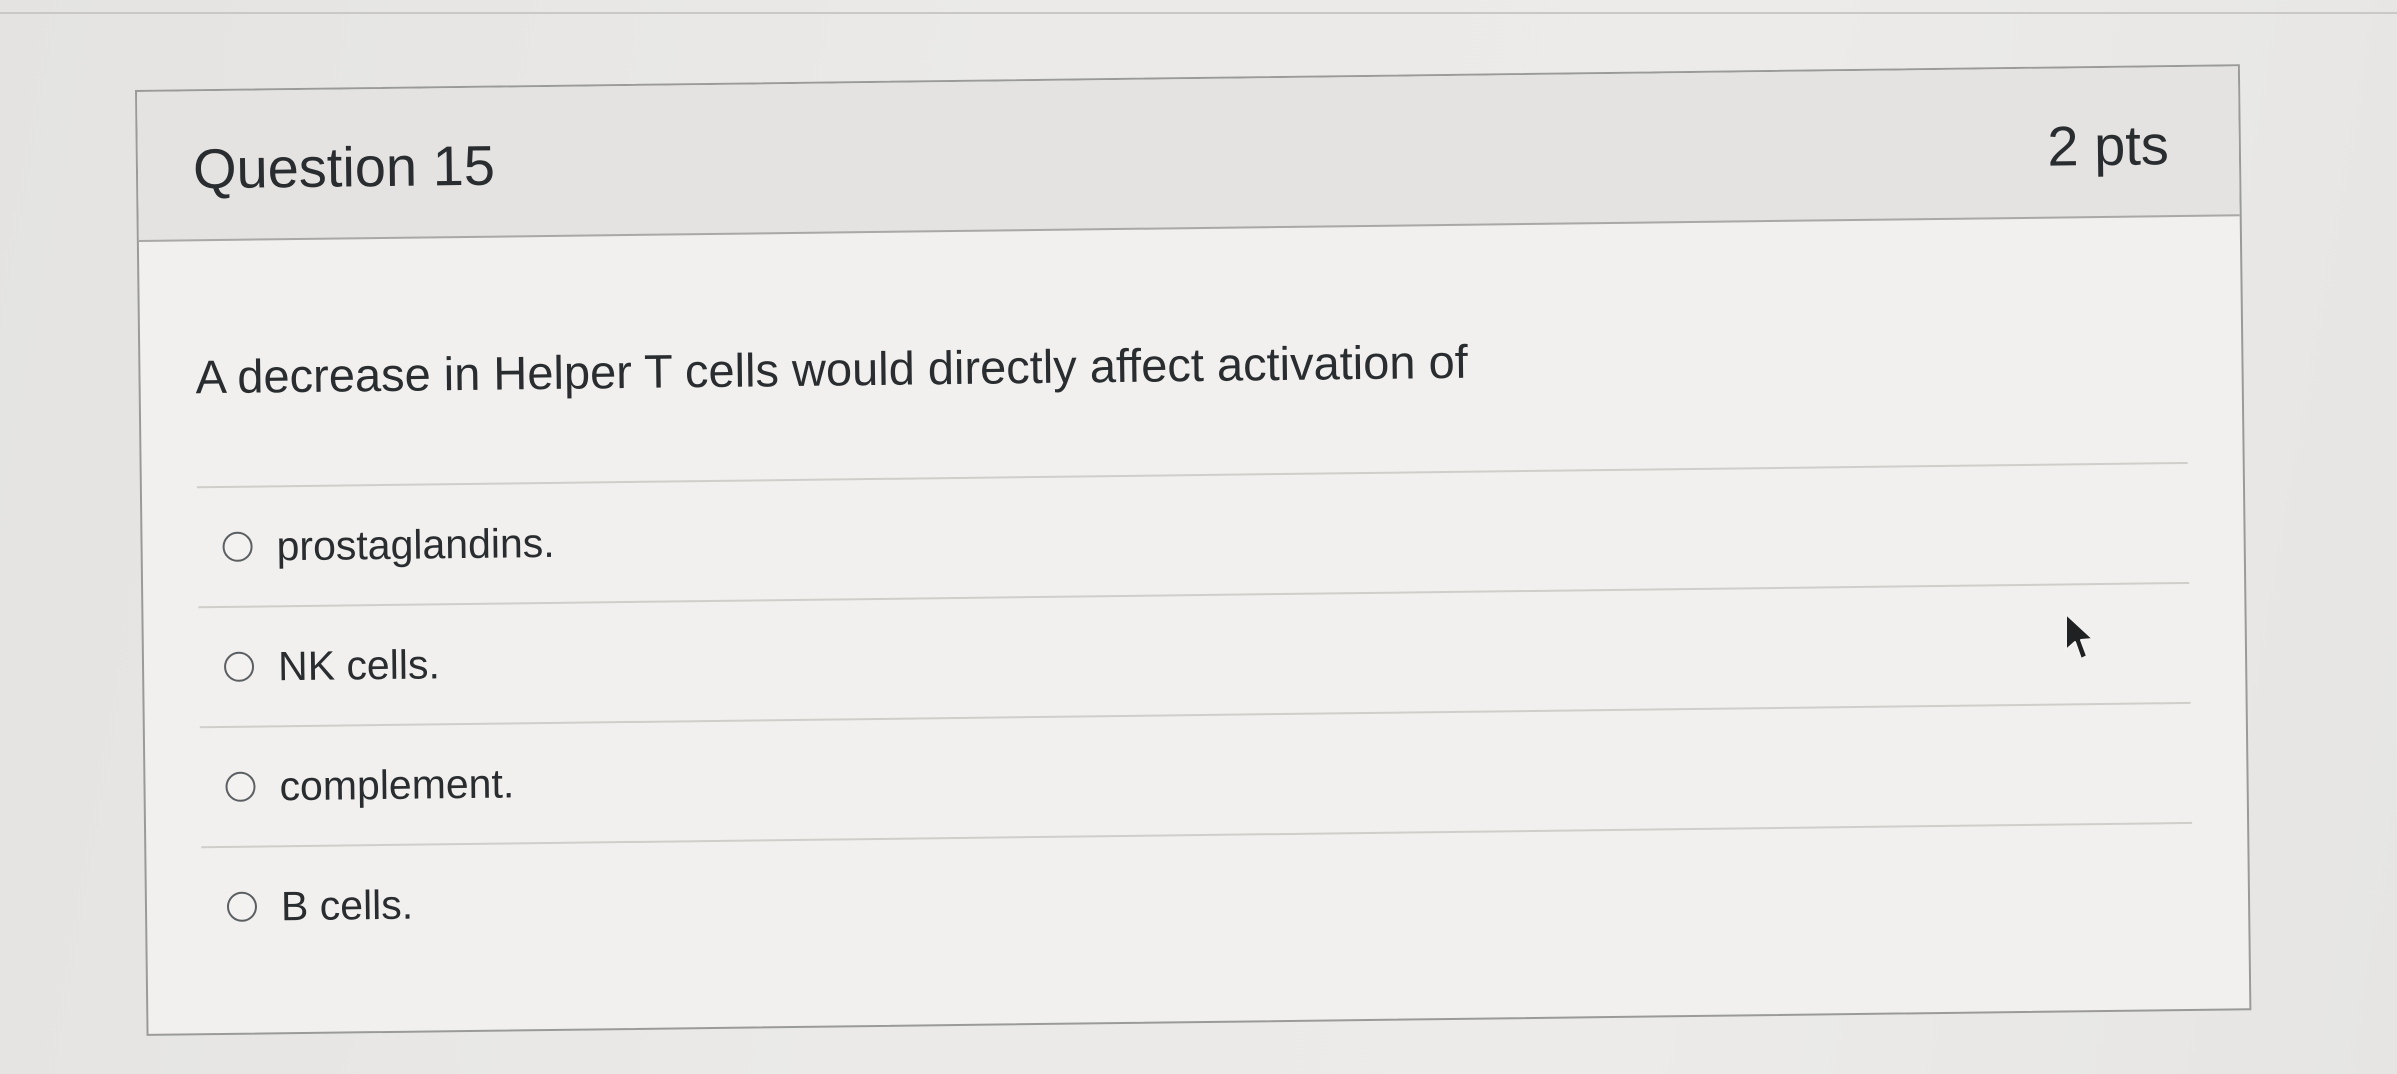 This screenshot has height=1074, width=2397. Describe the element at coordinates (1198, 13) in the screenshot. I see `top-divider` at that location.